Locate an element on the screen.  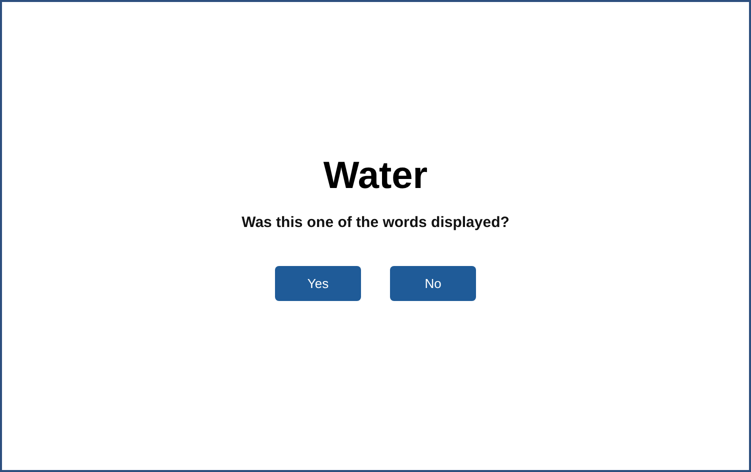
answer-button: No is located at coordinates (433, 283).